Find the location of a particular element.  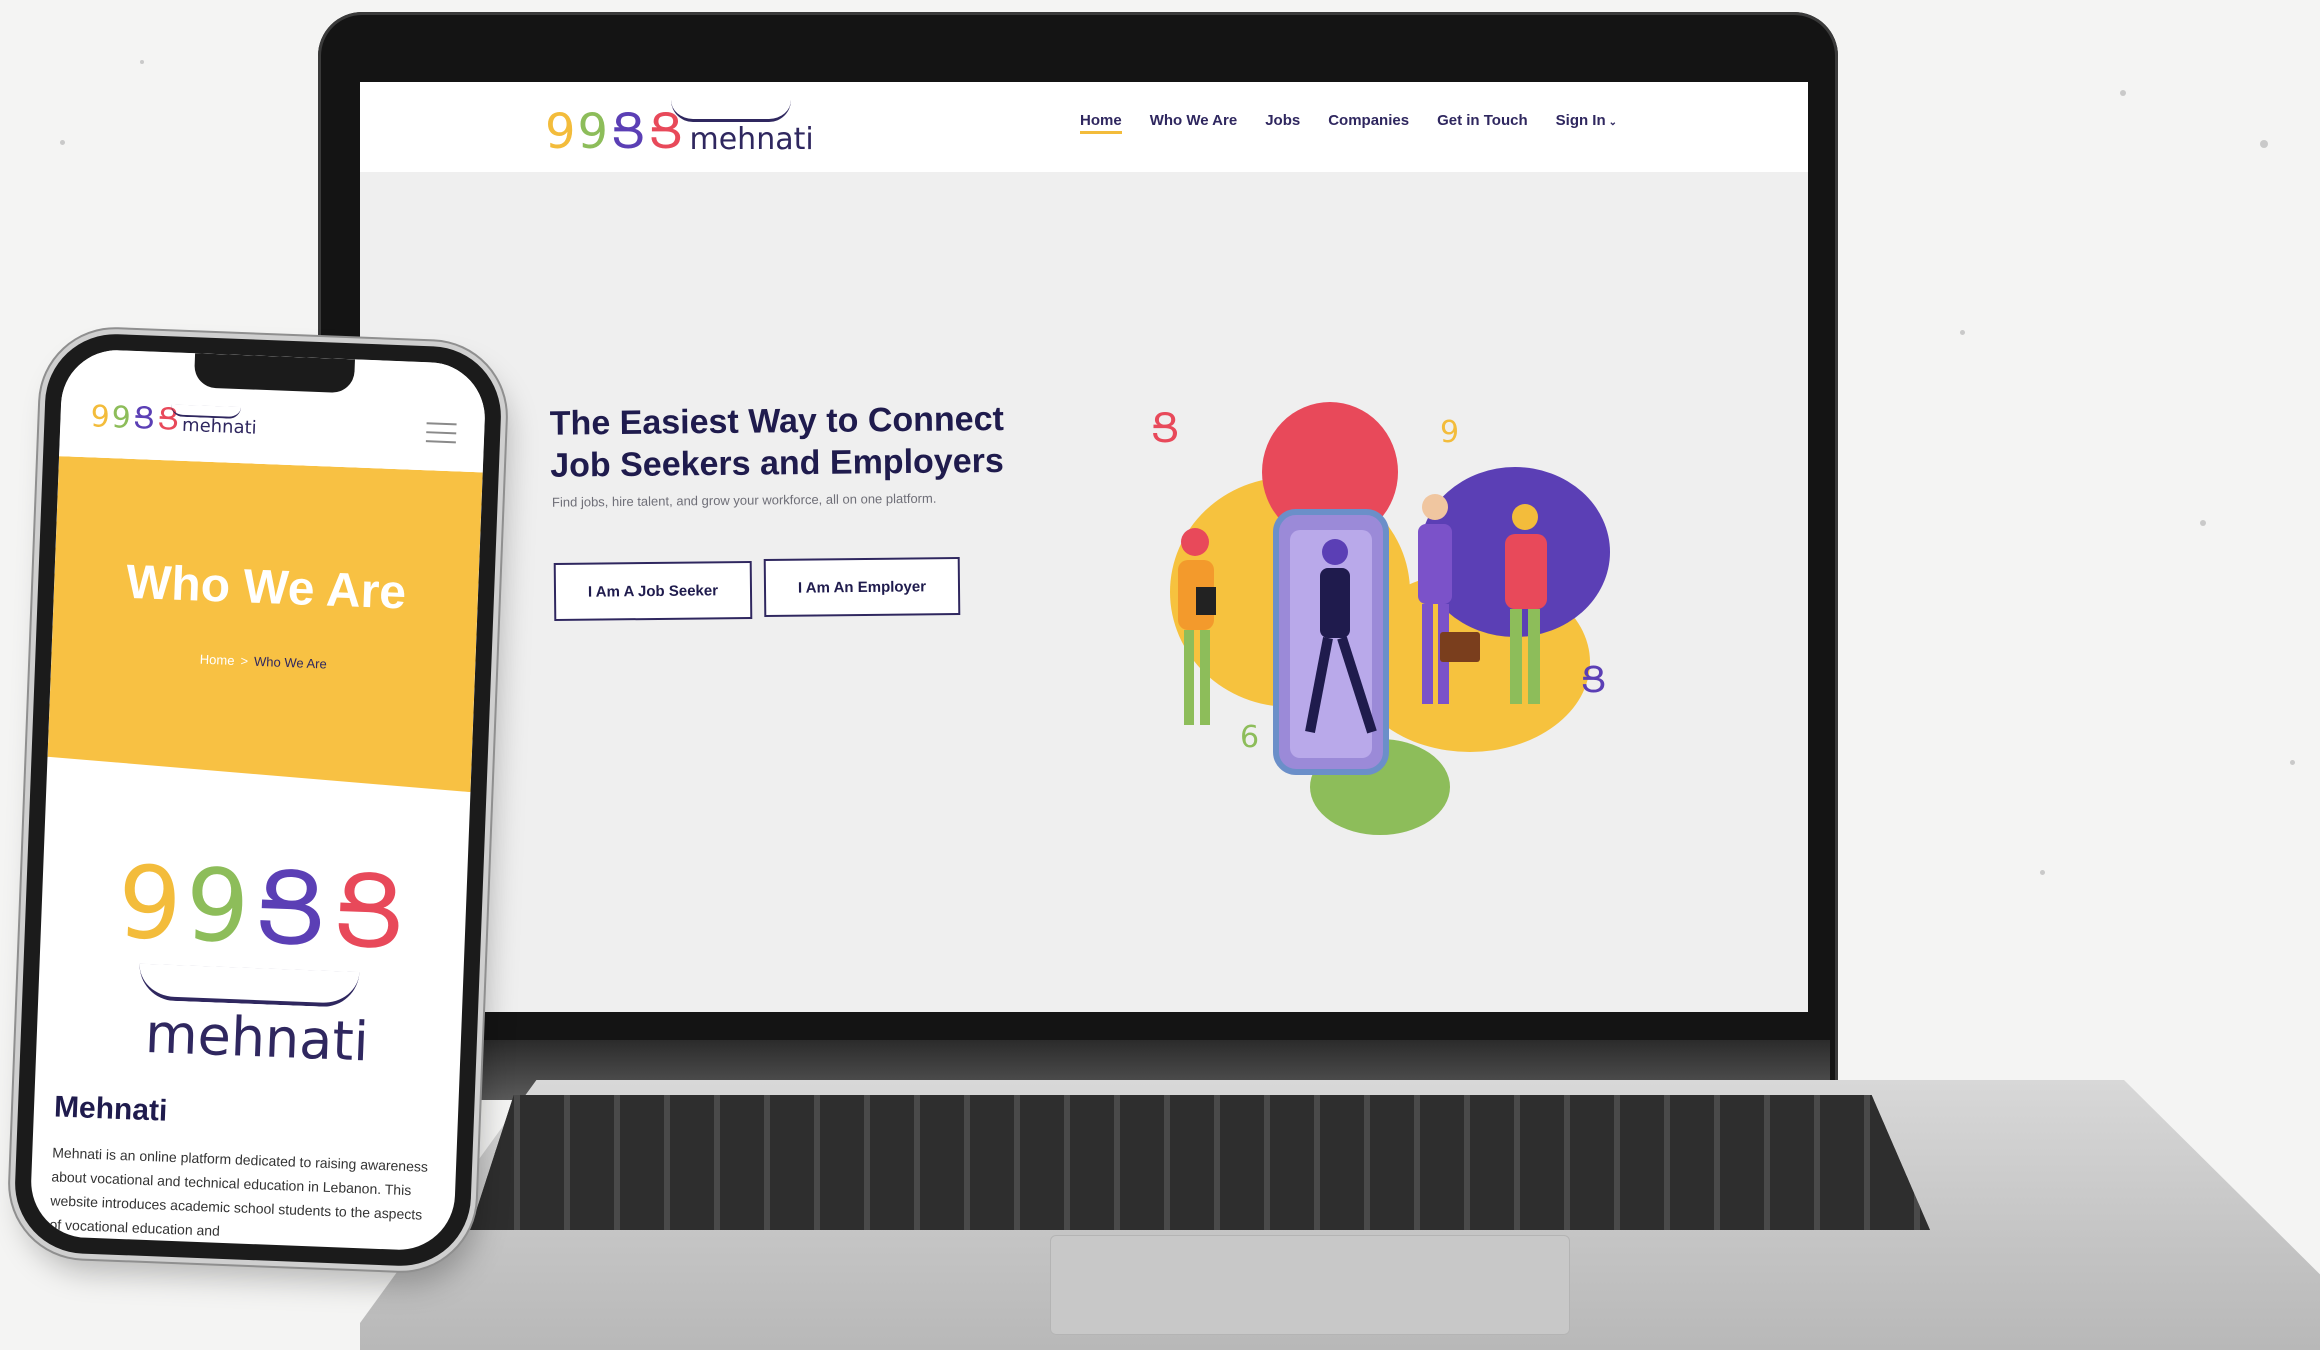

mehnati-big-logo: 9 9 Ց Ց mehnati is located at coordinates (262, 968).